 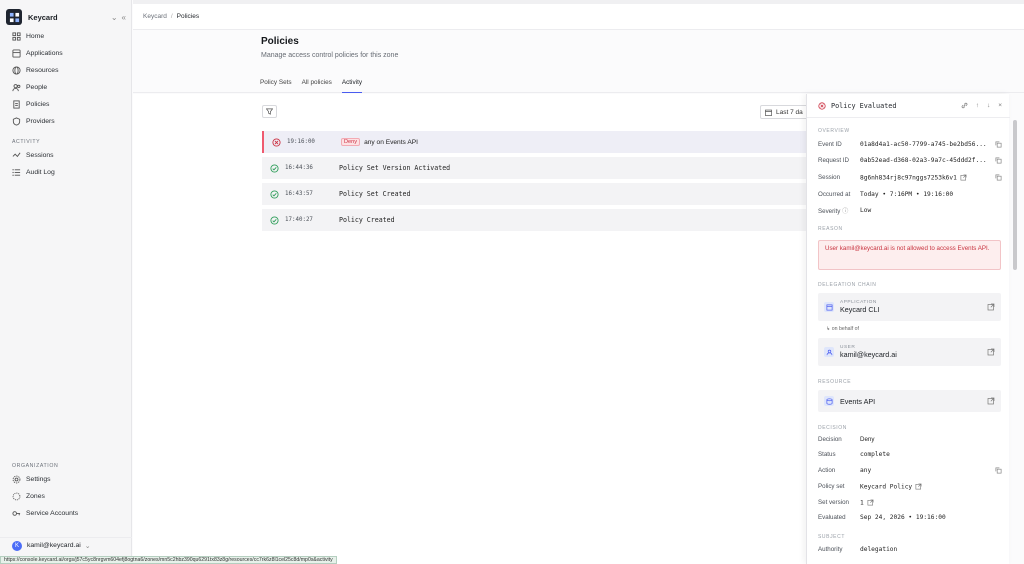 I want to click on nav-item-applications: Applications, so click(x=66, y=53).